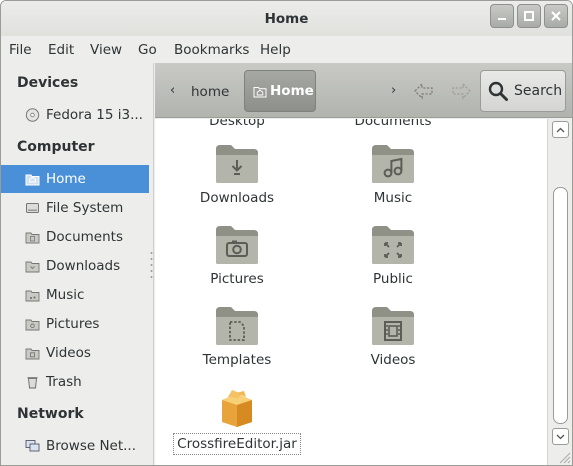 The image size is (573, 466). What do you see at coordinates (237, 279) in the screenshot?
I see `file-name: Pictures` at bounding box center [237, 279].